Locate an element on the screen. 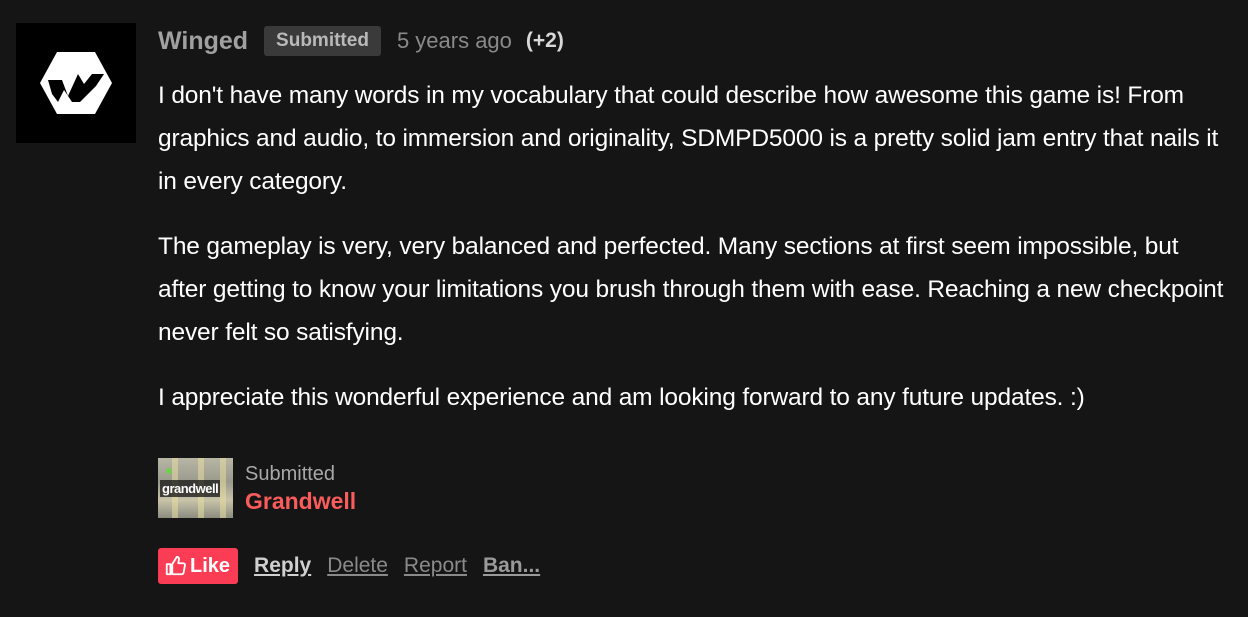  winged-hexagon-logo-icon is located at coordinates (76, 83).